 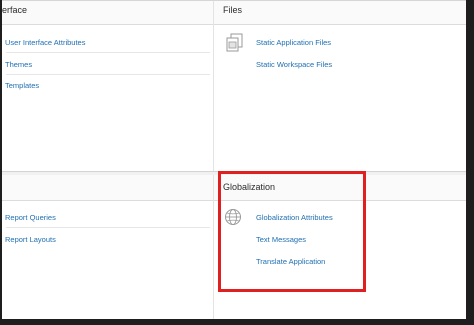 I want to click on files-panel-header: Files, so click(x=340, y=12).